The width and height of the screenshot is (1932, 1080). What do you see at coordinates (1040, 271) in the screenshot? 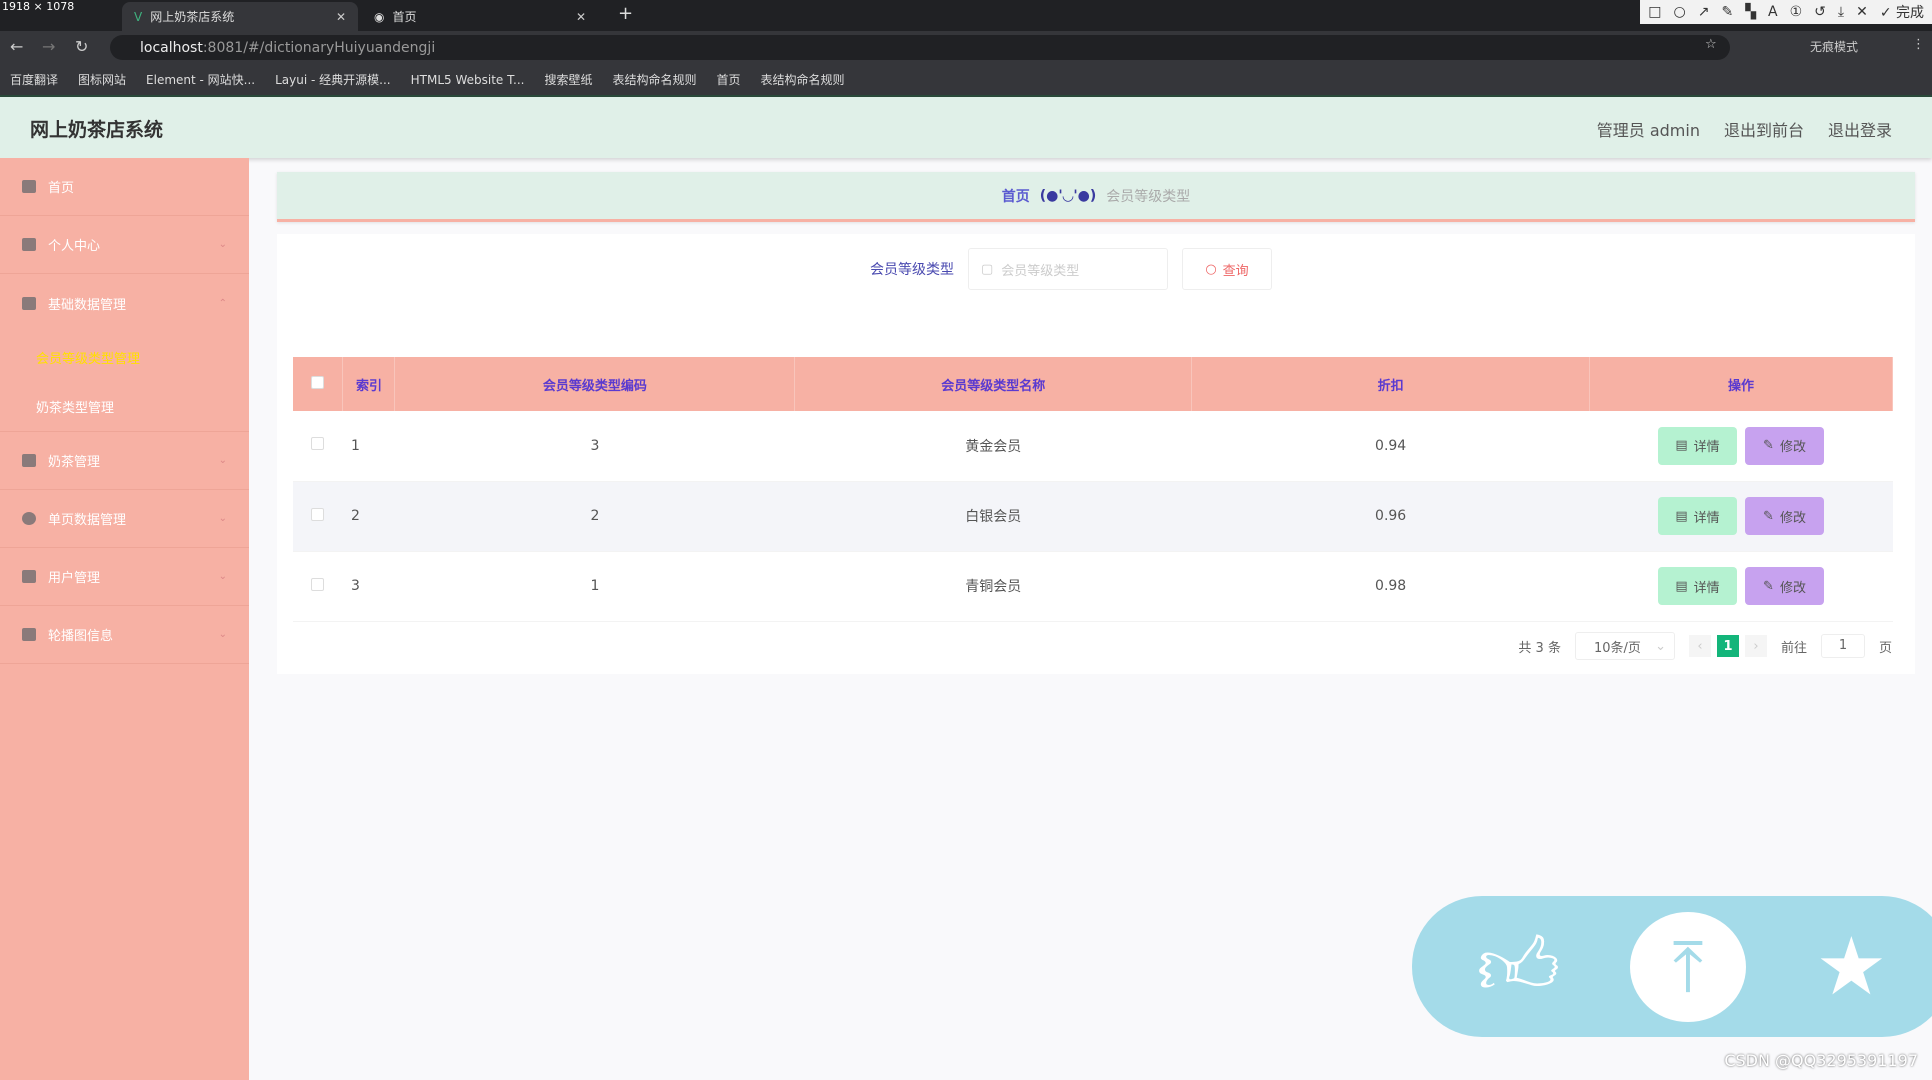
I see `search-placeholder: 会员等级类型` at bounding box center [1040, 271].